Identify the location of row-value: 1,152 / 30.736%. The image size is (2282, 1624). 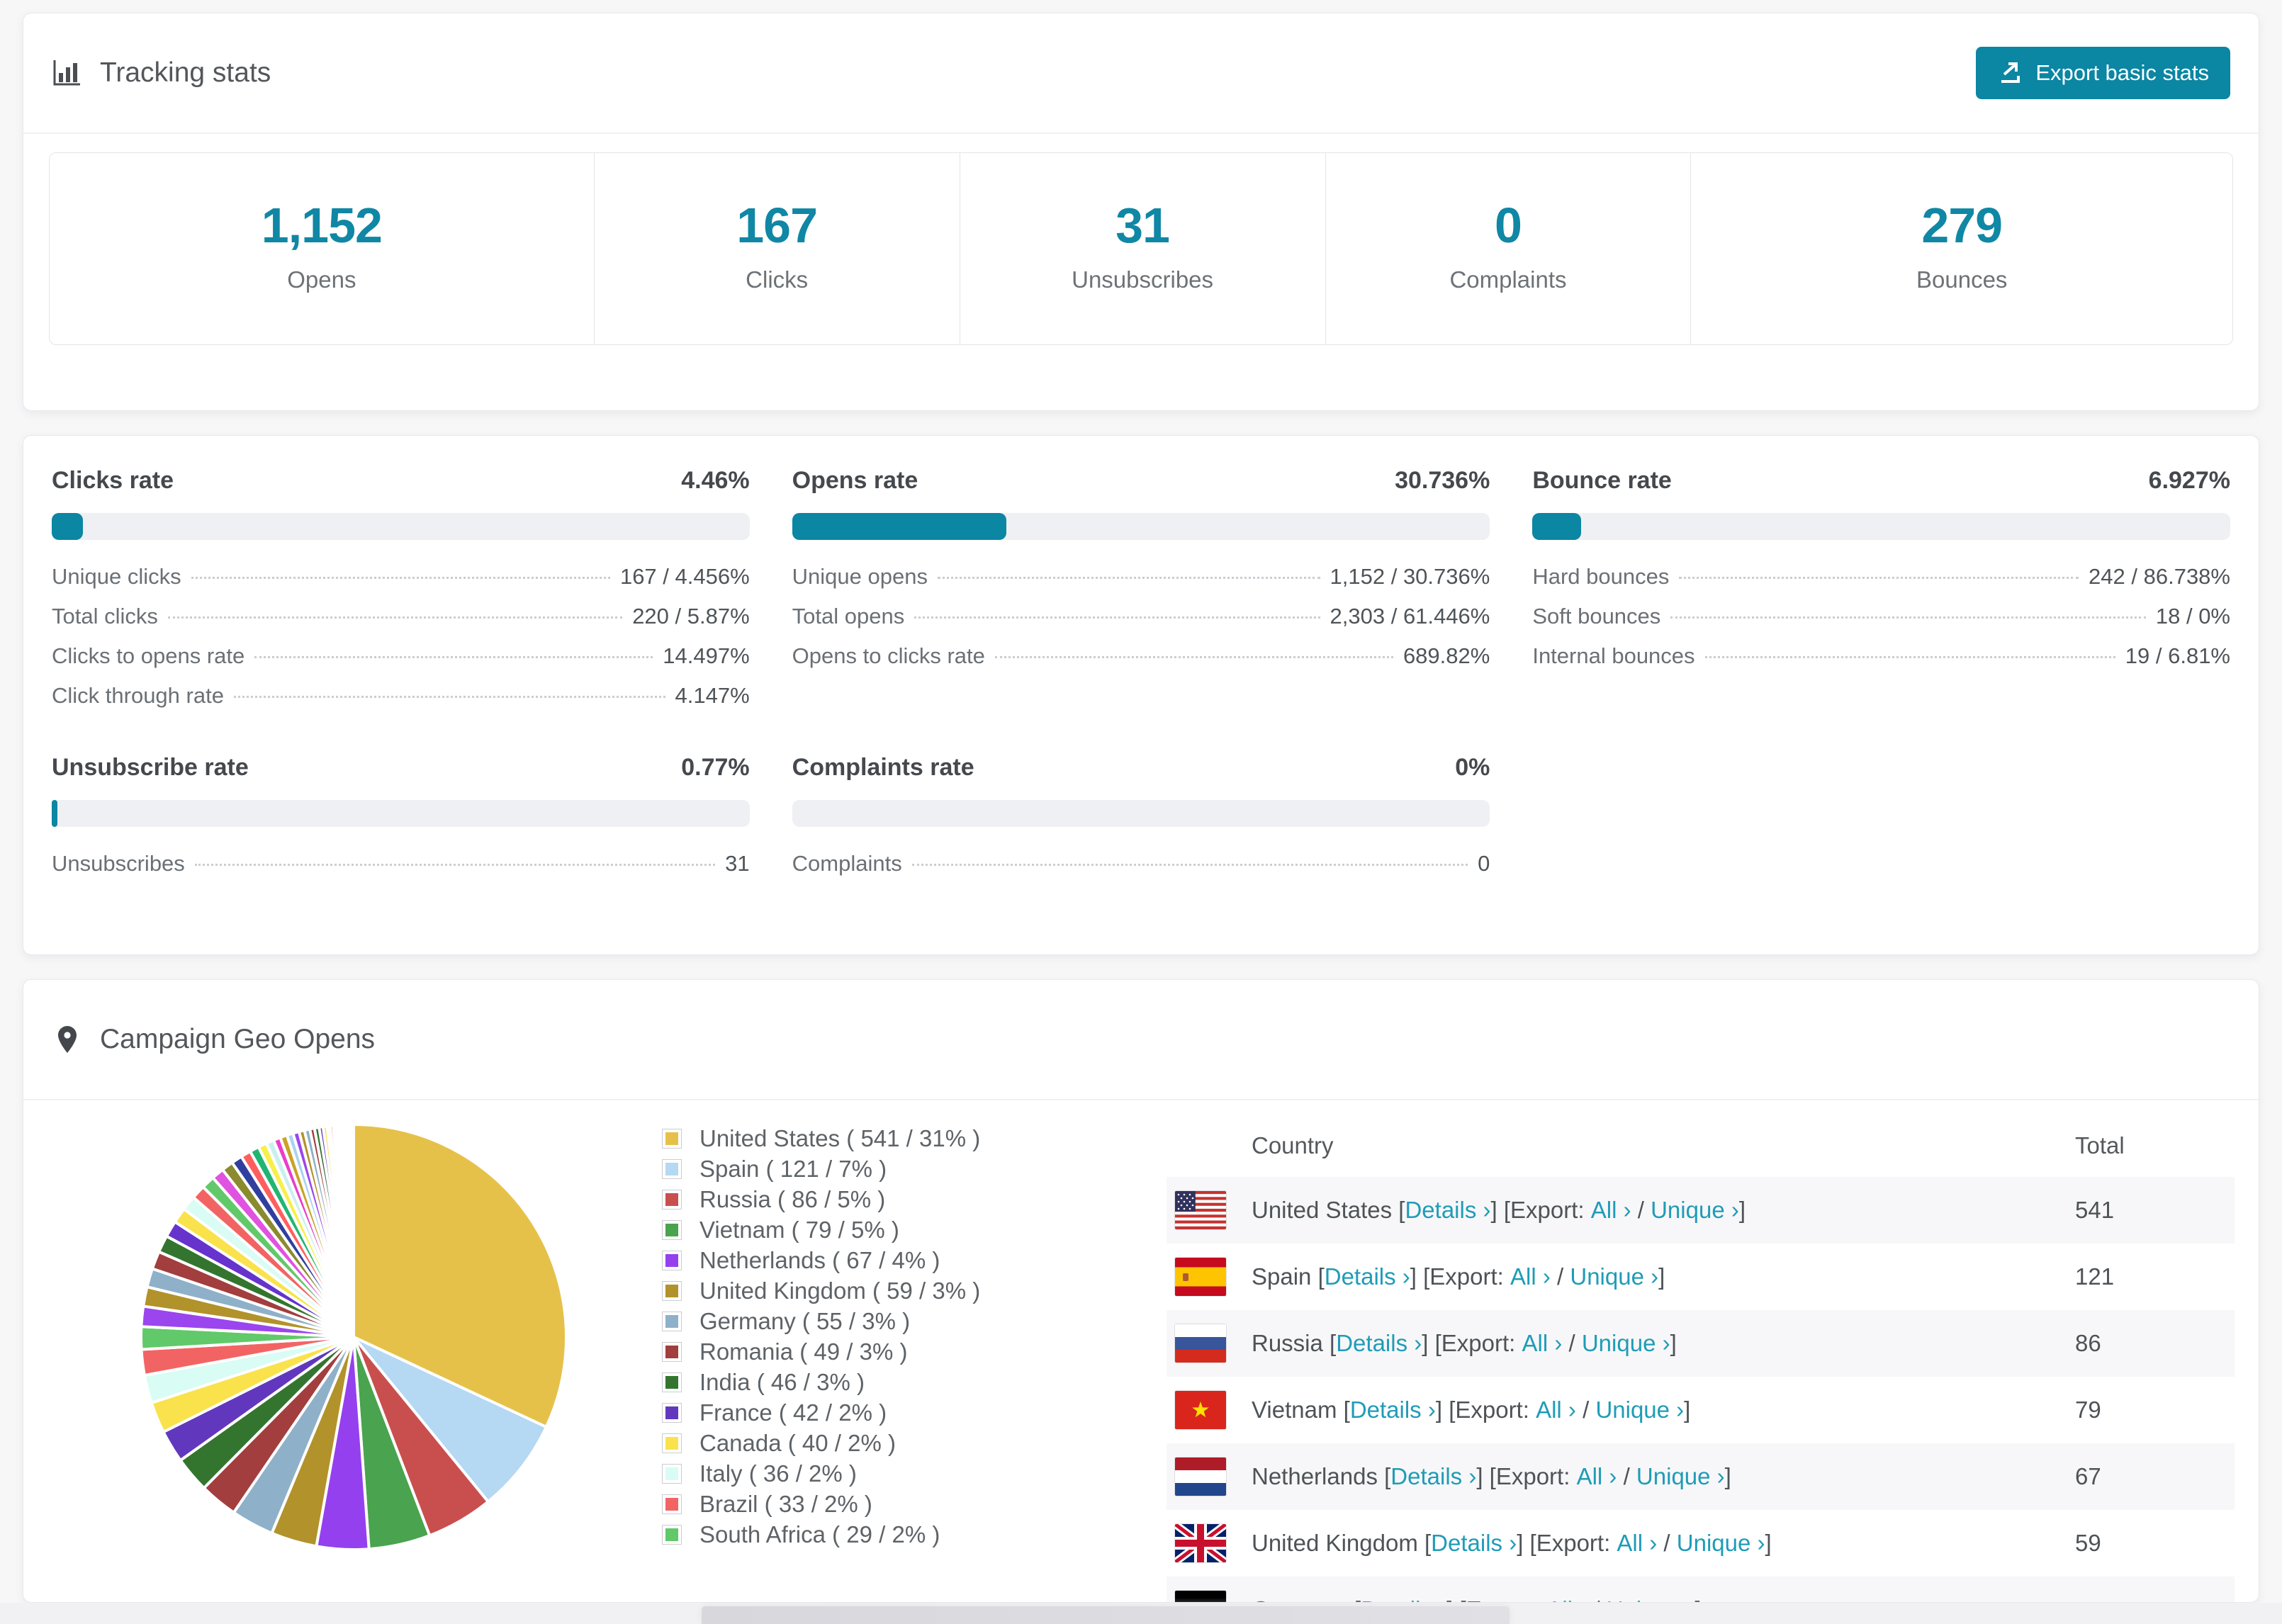
(1410, 576).